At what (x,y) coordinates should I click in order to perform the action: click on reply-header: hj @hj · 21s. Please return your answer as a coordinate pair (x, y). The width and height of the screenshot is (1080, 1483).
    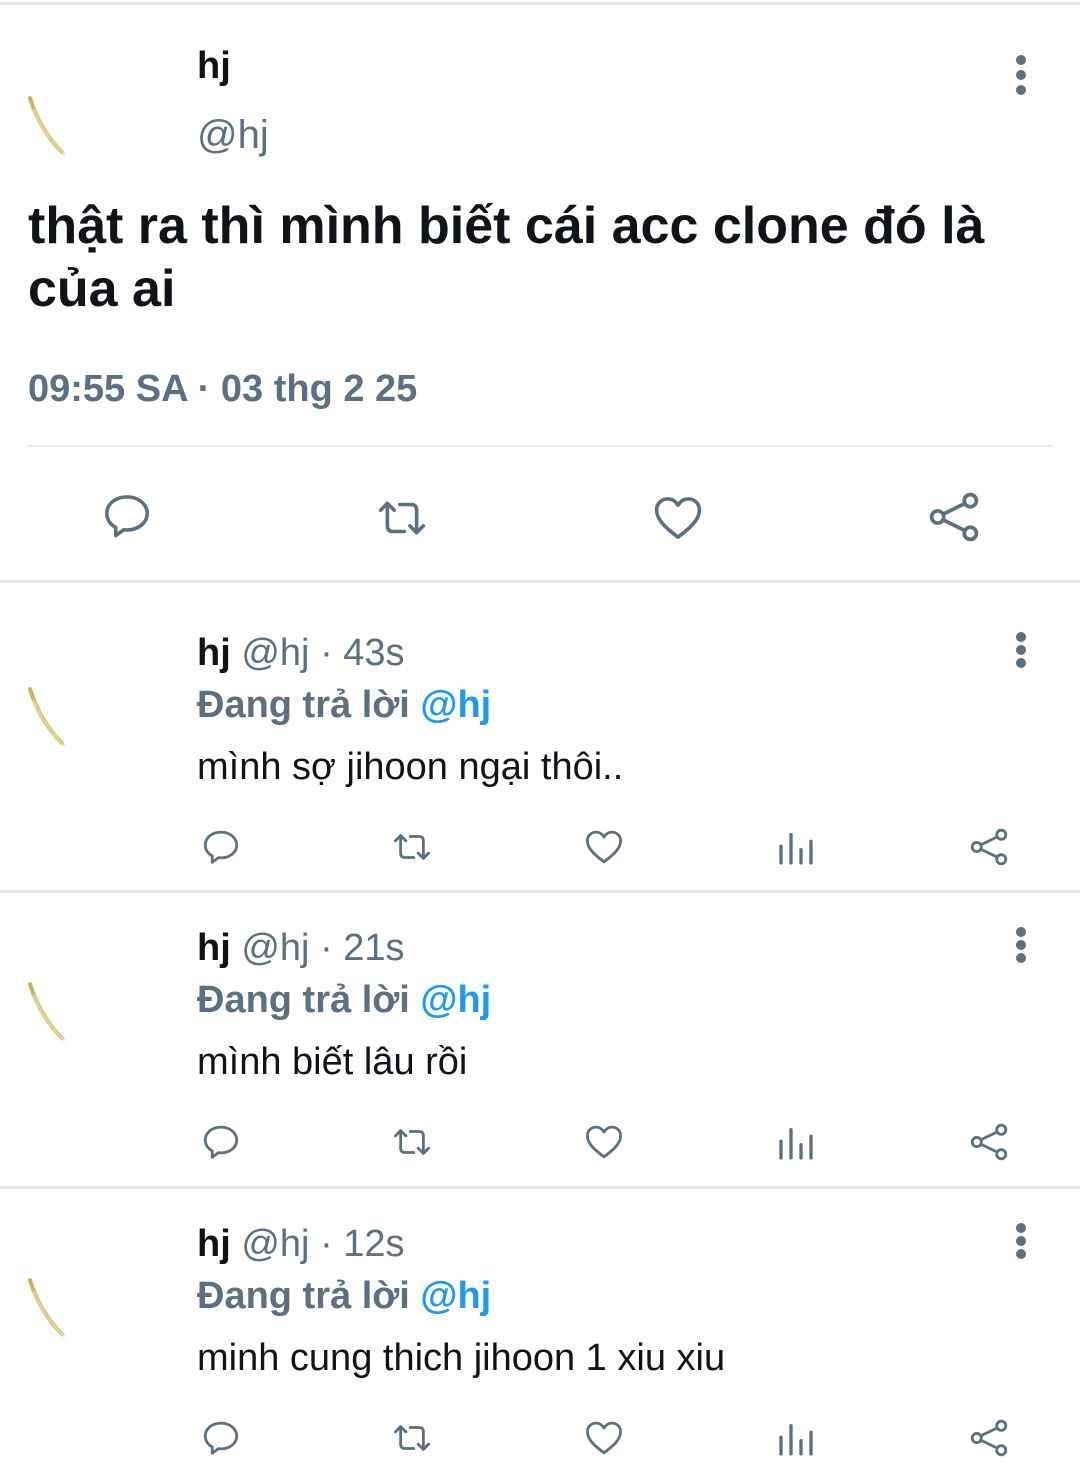
    Looking at the image, I should click on (301, 948).